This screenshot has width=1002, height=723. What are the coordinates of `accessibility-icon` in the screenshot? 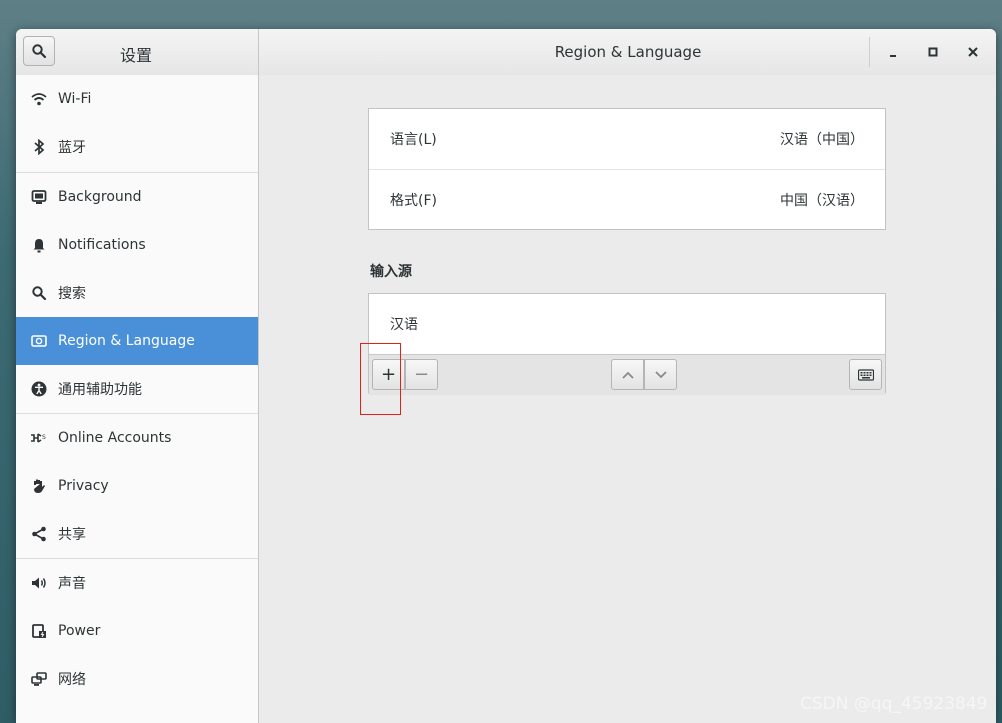 It's located at (39, 389).